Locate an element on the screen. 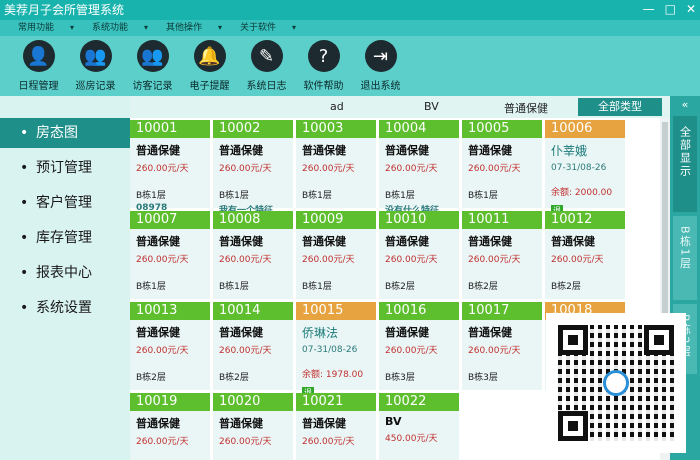 The image size is (700, 460). qr-code-pattern is located at coordinates (616, 383).